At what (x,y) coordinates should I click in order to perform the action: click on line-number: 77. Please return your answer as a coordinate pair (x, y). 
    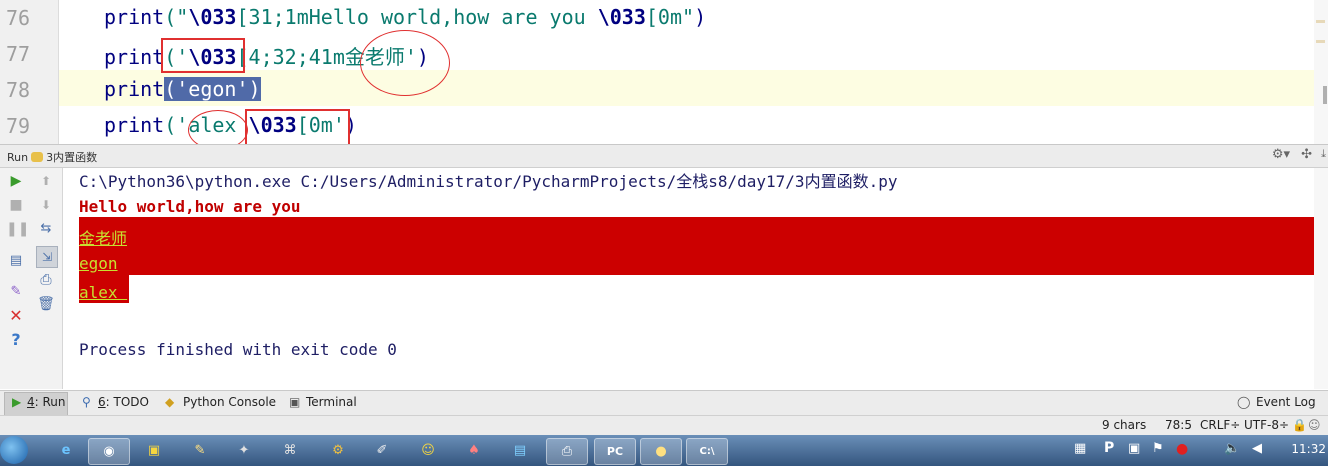
    Looking at the image, I should click on (18, 54).